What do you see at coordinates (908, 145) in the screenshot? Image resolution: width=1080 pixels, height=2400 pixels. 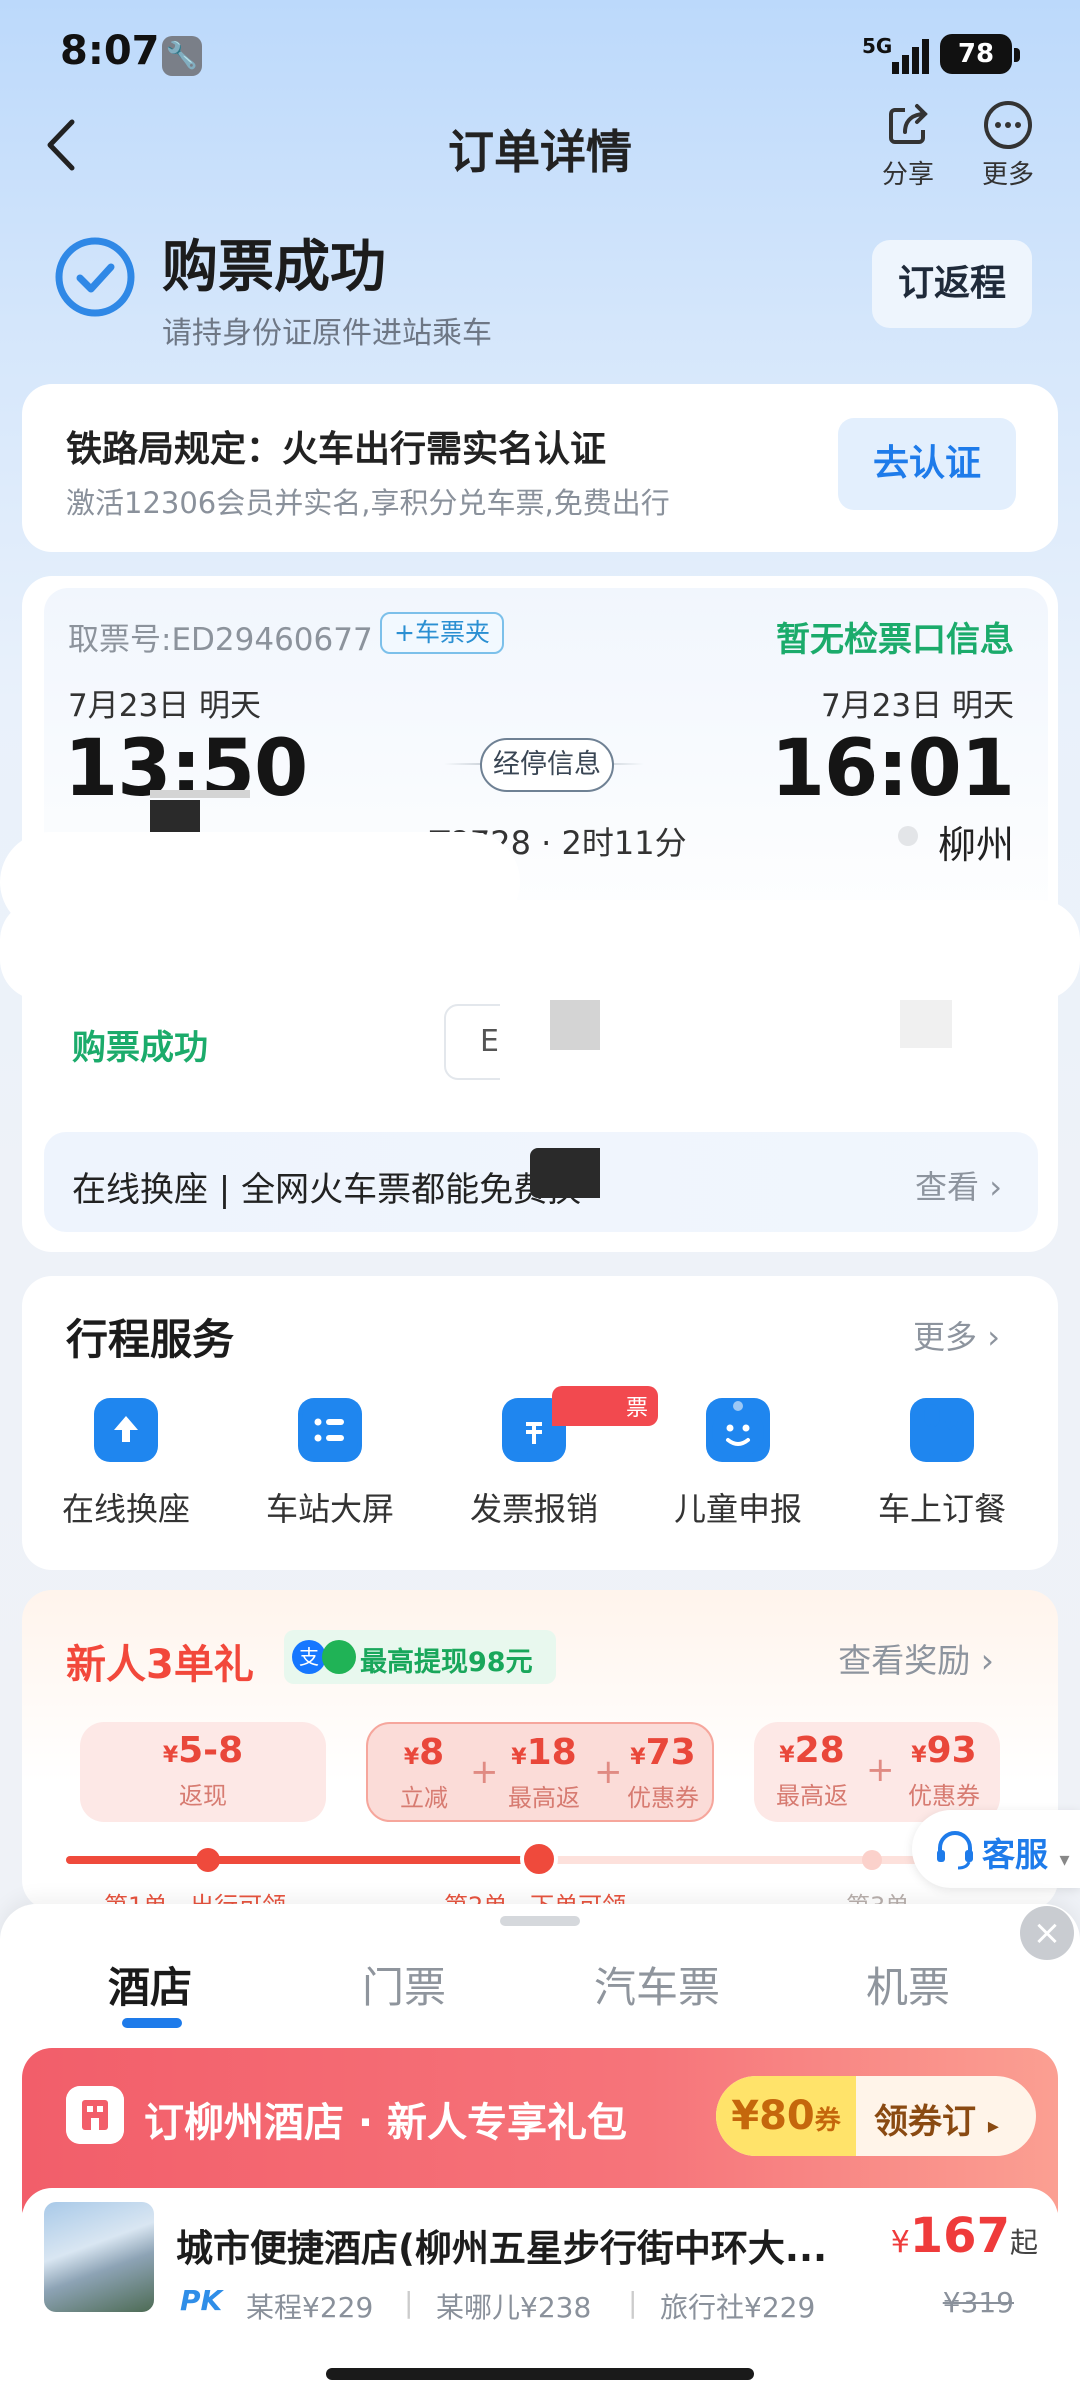 I see `share-button: 分享` at bounding box center [908, 145].